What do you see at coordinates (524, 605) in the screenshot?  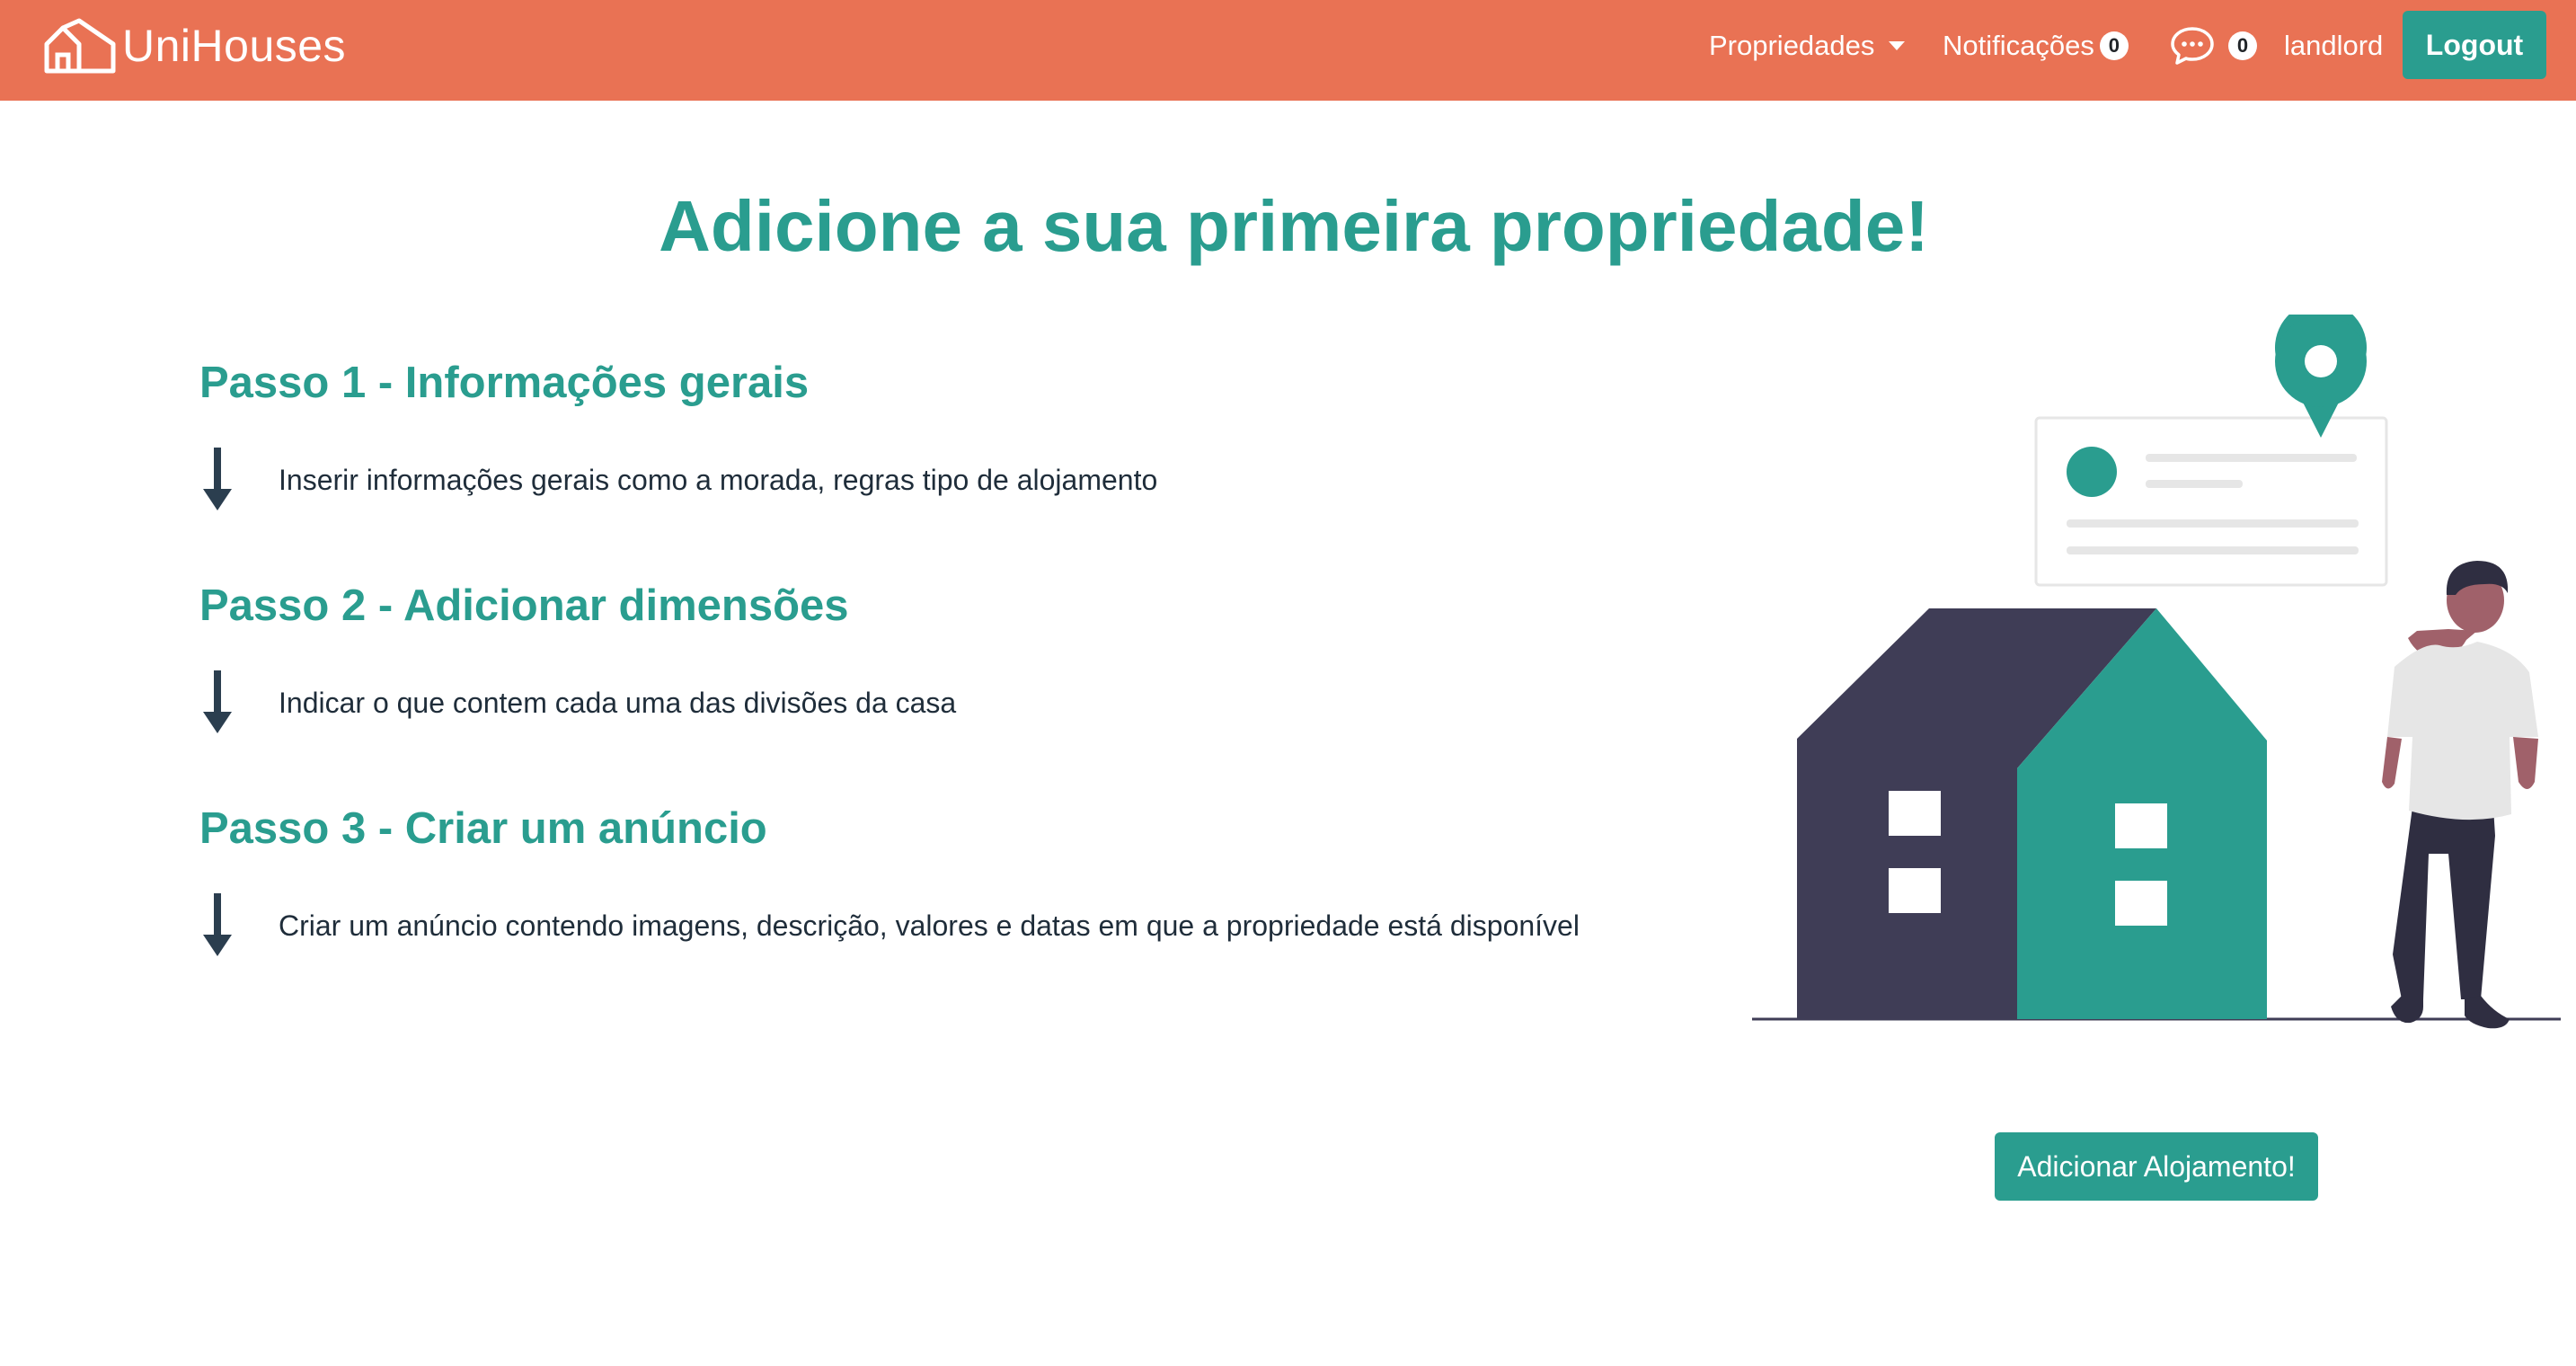 I see `step-2-heading: Passo 2 - Adicionar dimensões` at bounding box center [524, 605].